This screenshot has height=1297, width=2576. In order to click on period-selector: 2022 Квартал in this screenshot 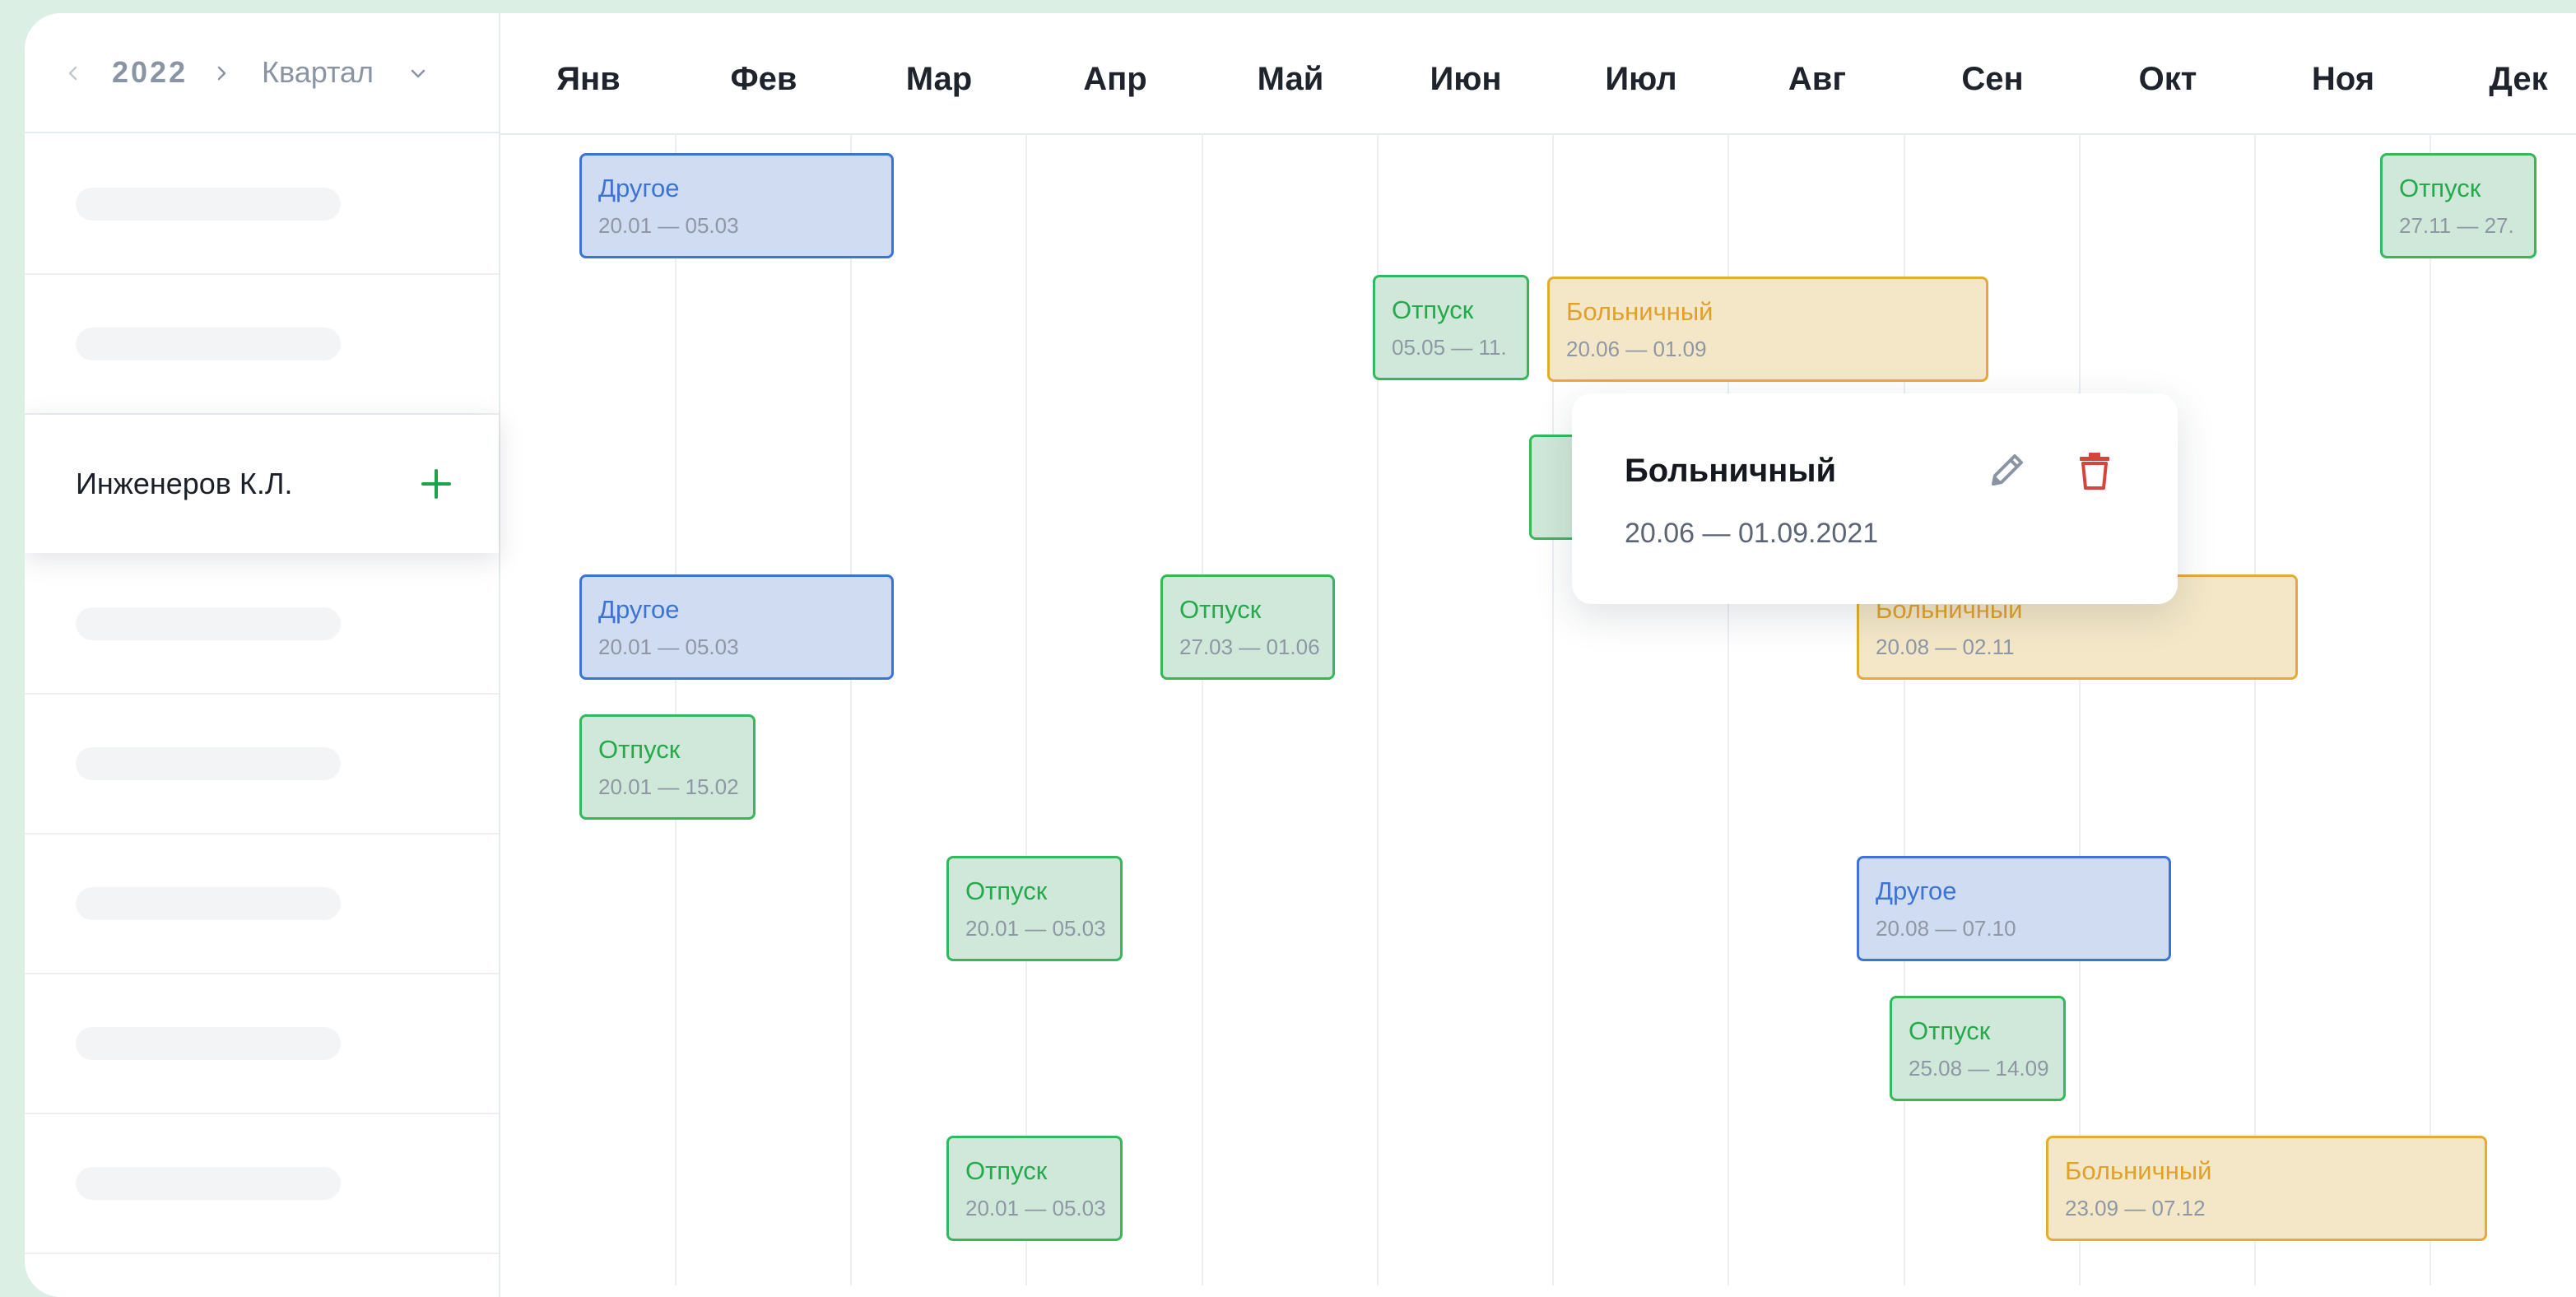, I will do `click(262, 73)`.